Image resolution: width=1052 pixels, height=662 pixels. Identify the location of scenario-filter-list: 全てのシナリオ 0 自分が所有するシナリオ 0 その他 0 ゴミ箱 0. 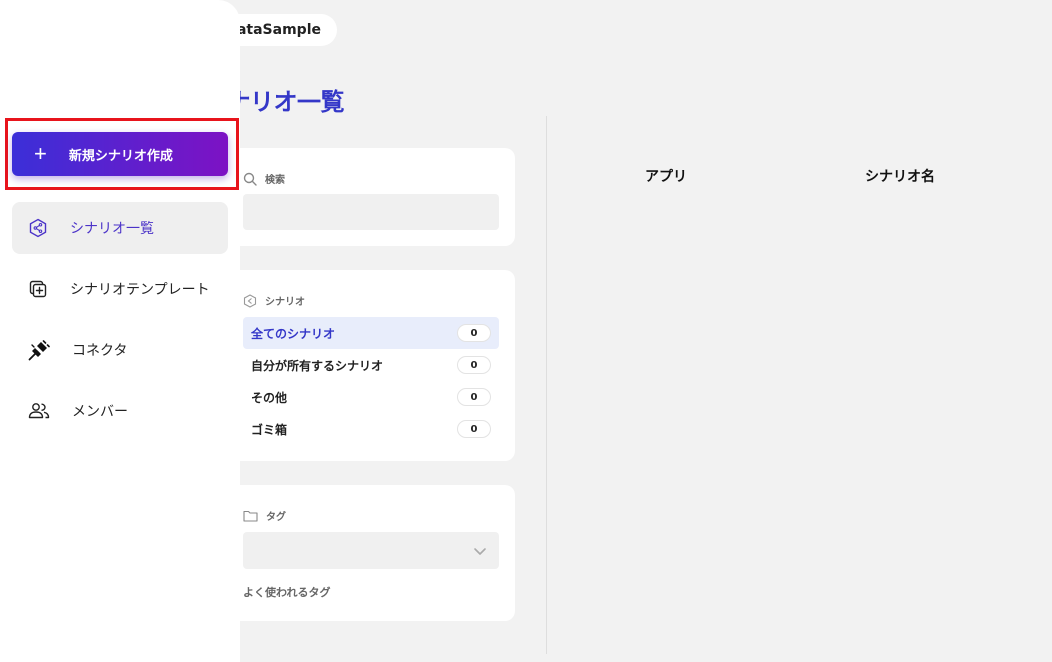
(371, 381).